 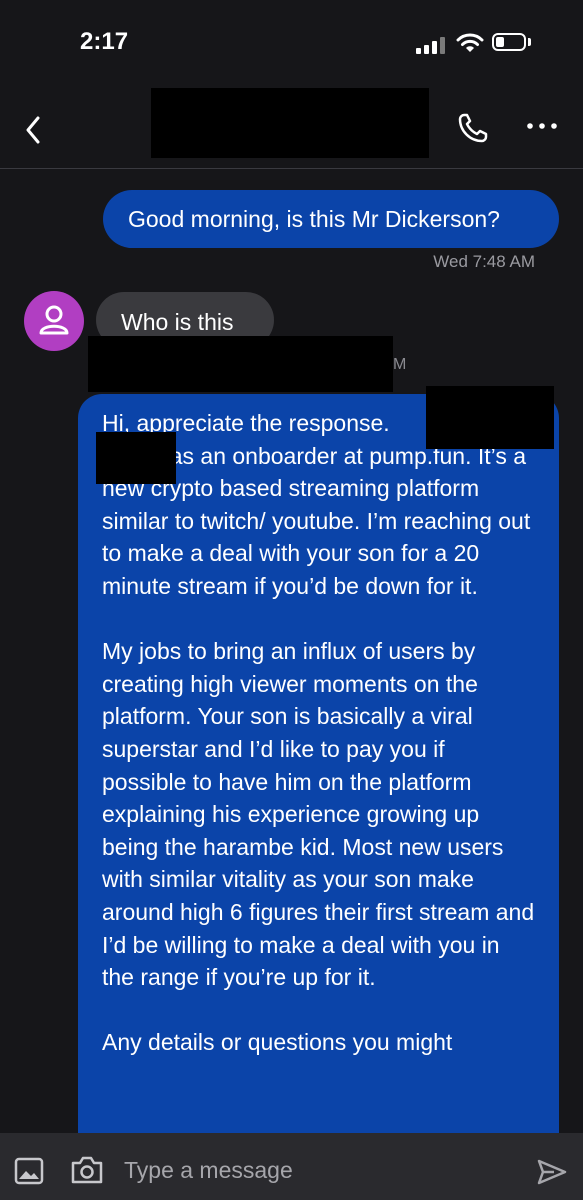 I want to click on conversation-header, so click(x=291, y=124).